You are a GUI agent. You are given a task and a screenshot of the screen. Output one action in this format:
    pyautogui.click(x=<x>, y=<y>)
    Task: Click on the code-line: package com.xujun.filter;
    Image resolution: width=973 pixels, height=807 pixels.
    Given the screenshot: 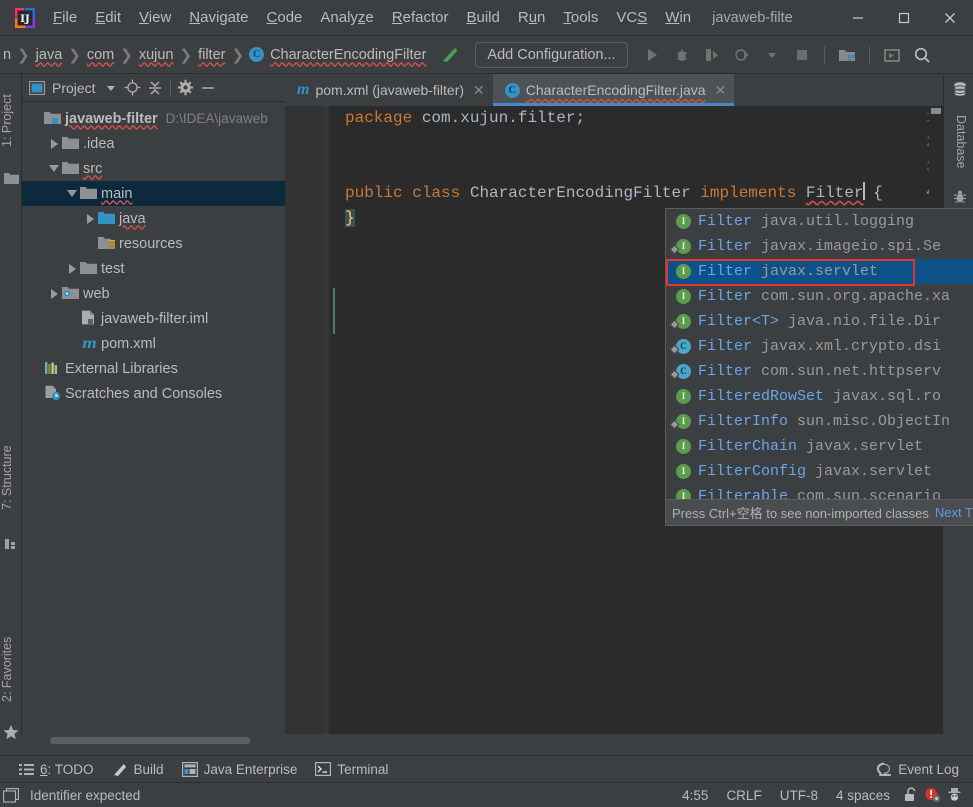 What is the action you would take?
    pyautogui.click(x=465, y=118)
    